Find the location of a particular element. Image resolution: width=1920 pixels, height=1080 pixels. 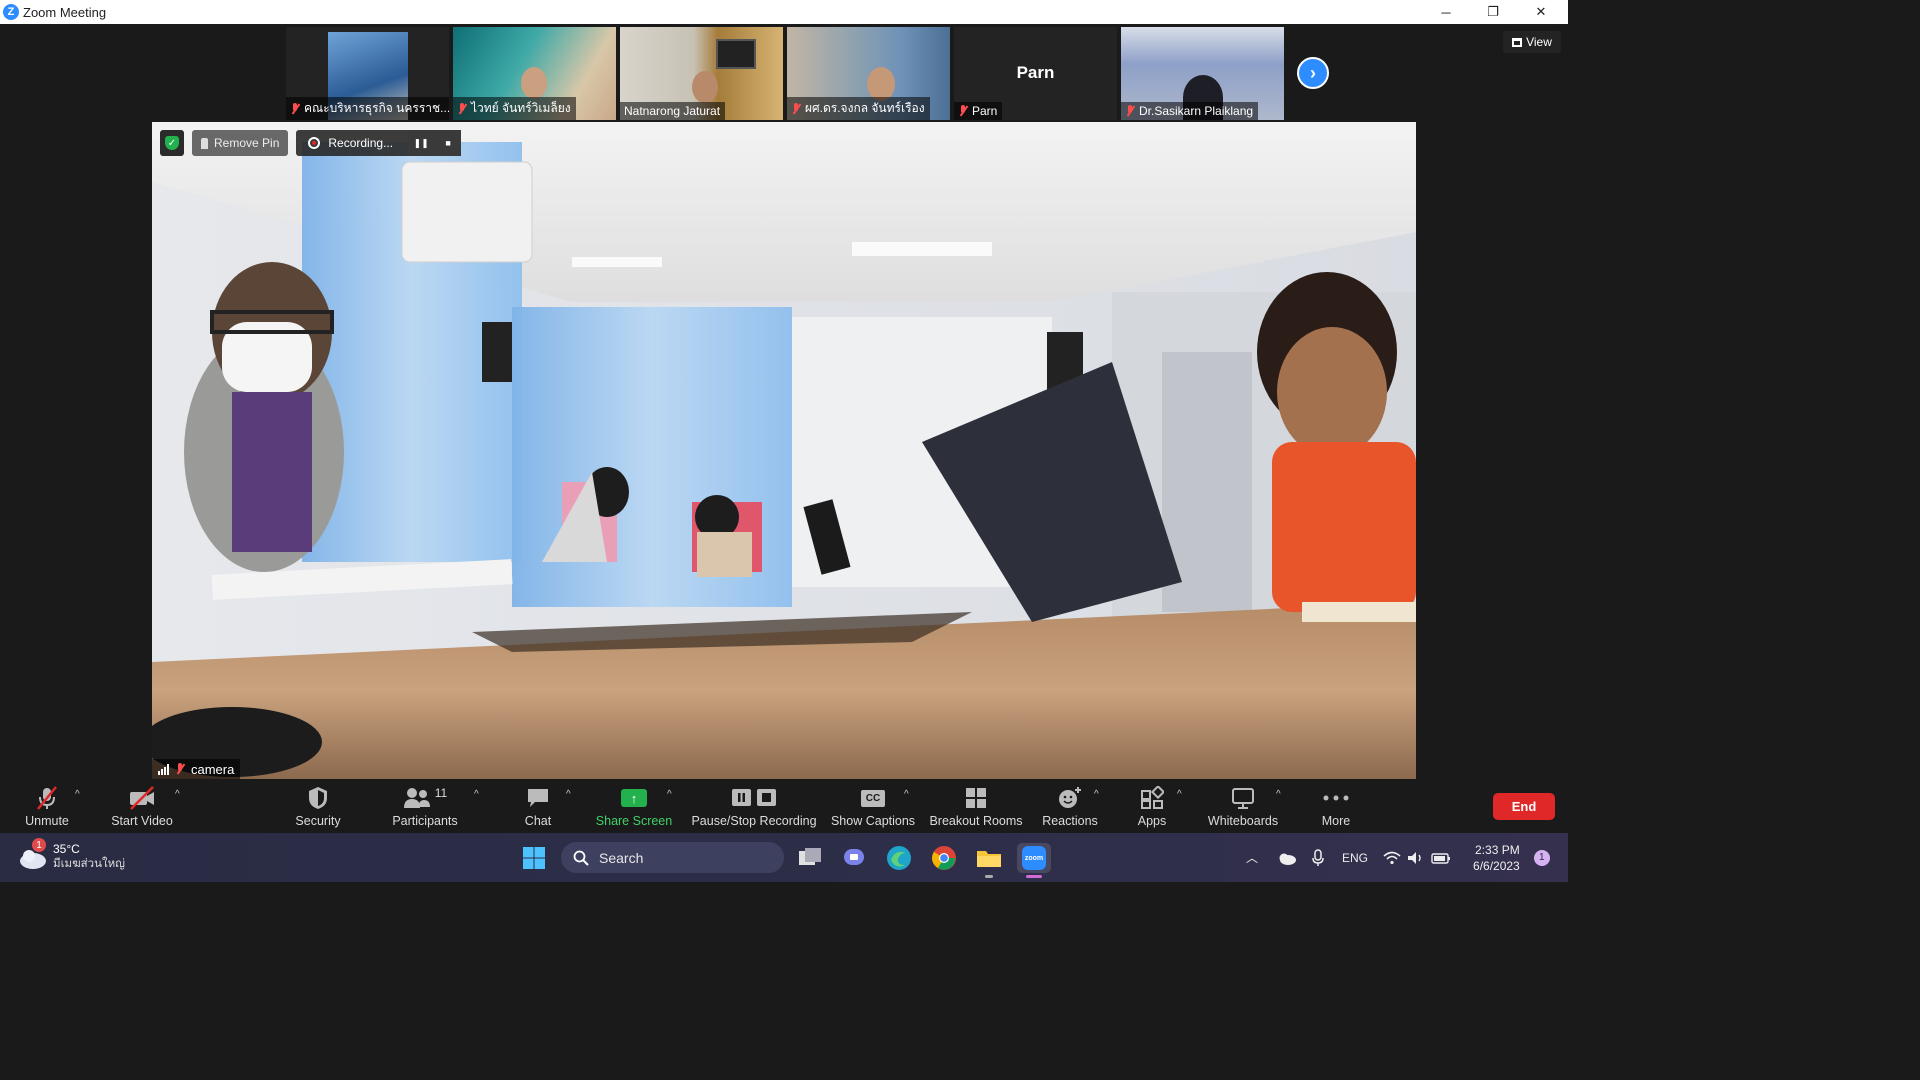

pause-recording-button: ❚❚ is located at coordinates (421, 143).